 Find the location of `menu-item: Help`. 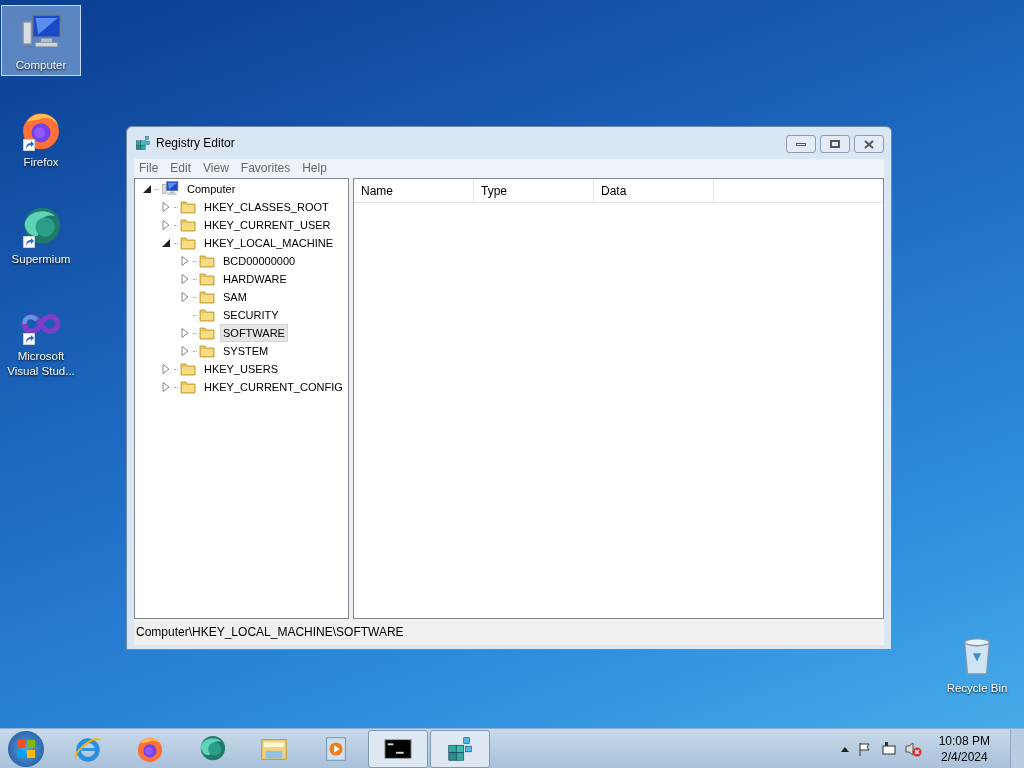

menu-item: Help is located at coordinates (314, 168).